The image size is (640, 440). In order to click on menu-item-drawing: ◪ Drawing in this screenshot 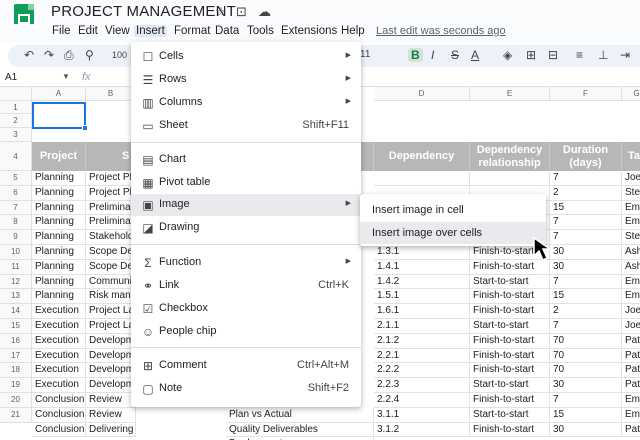, I will do `click(246, 228)`.